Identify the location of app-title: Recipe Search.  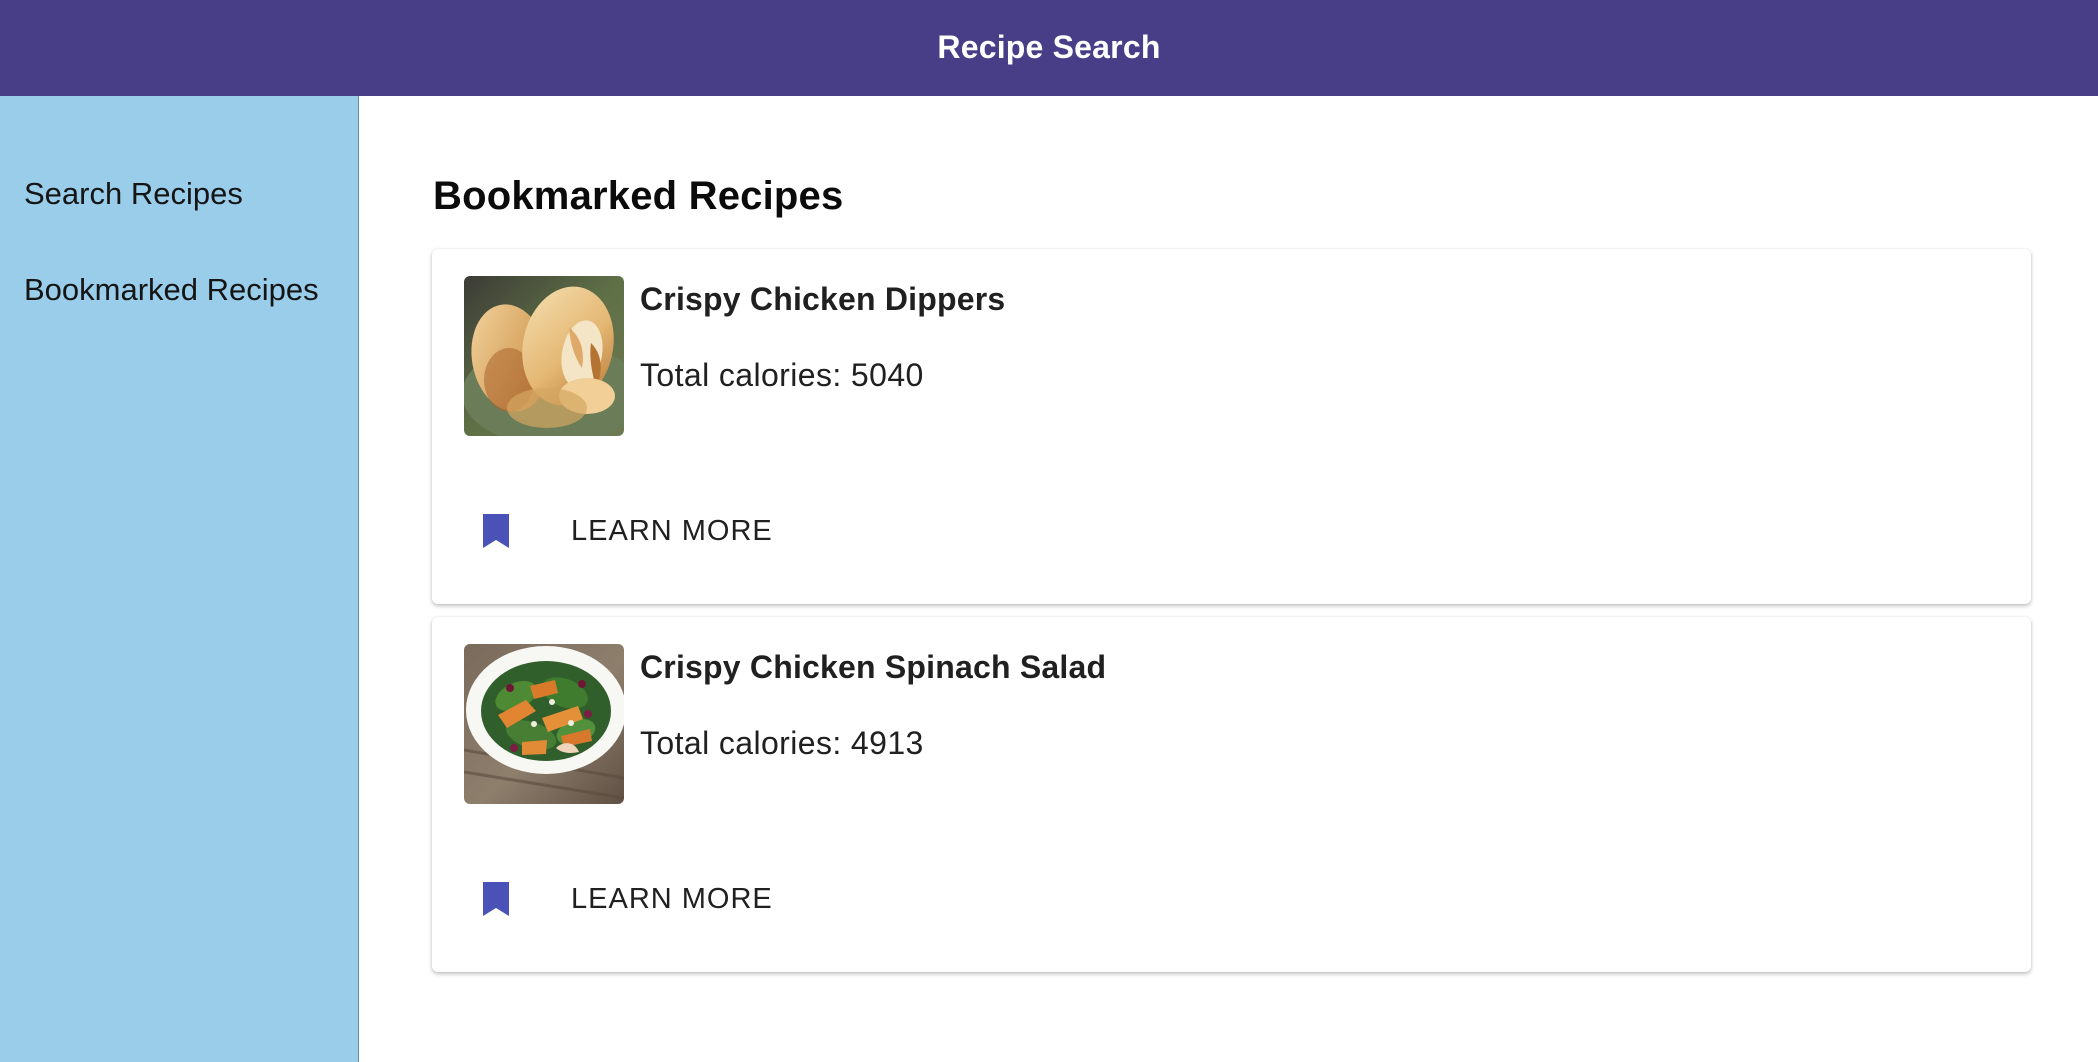
(1049, 46).